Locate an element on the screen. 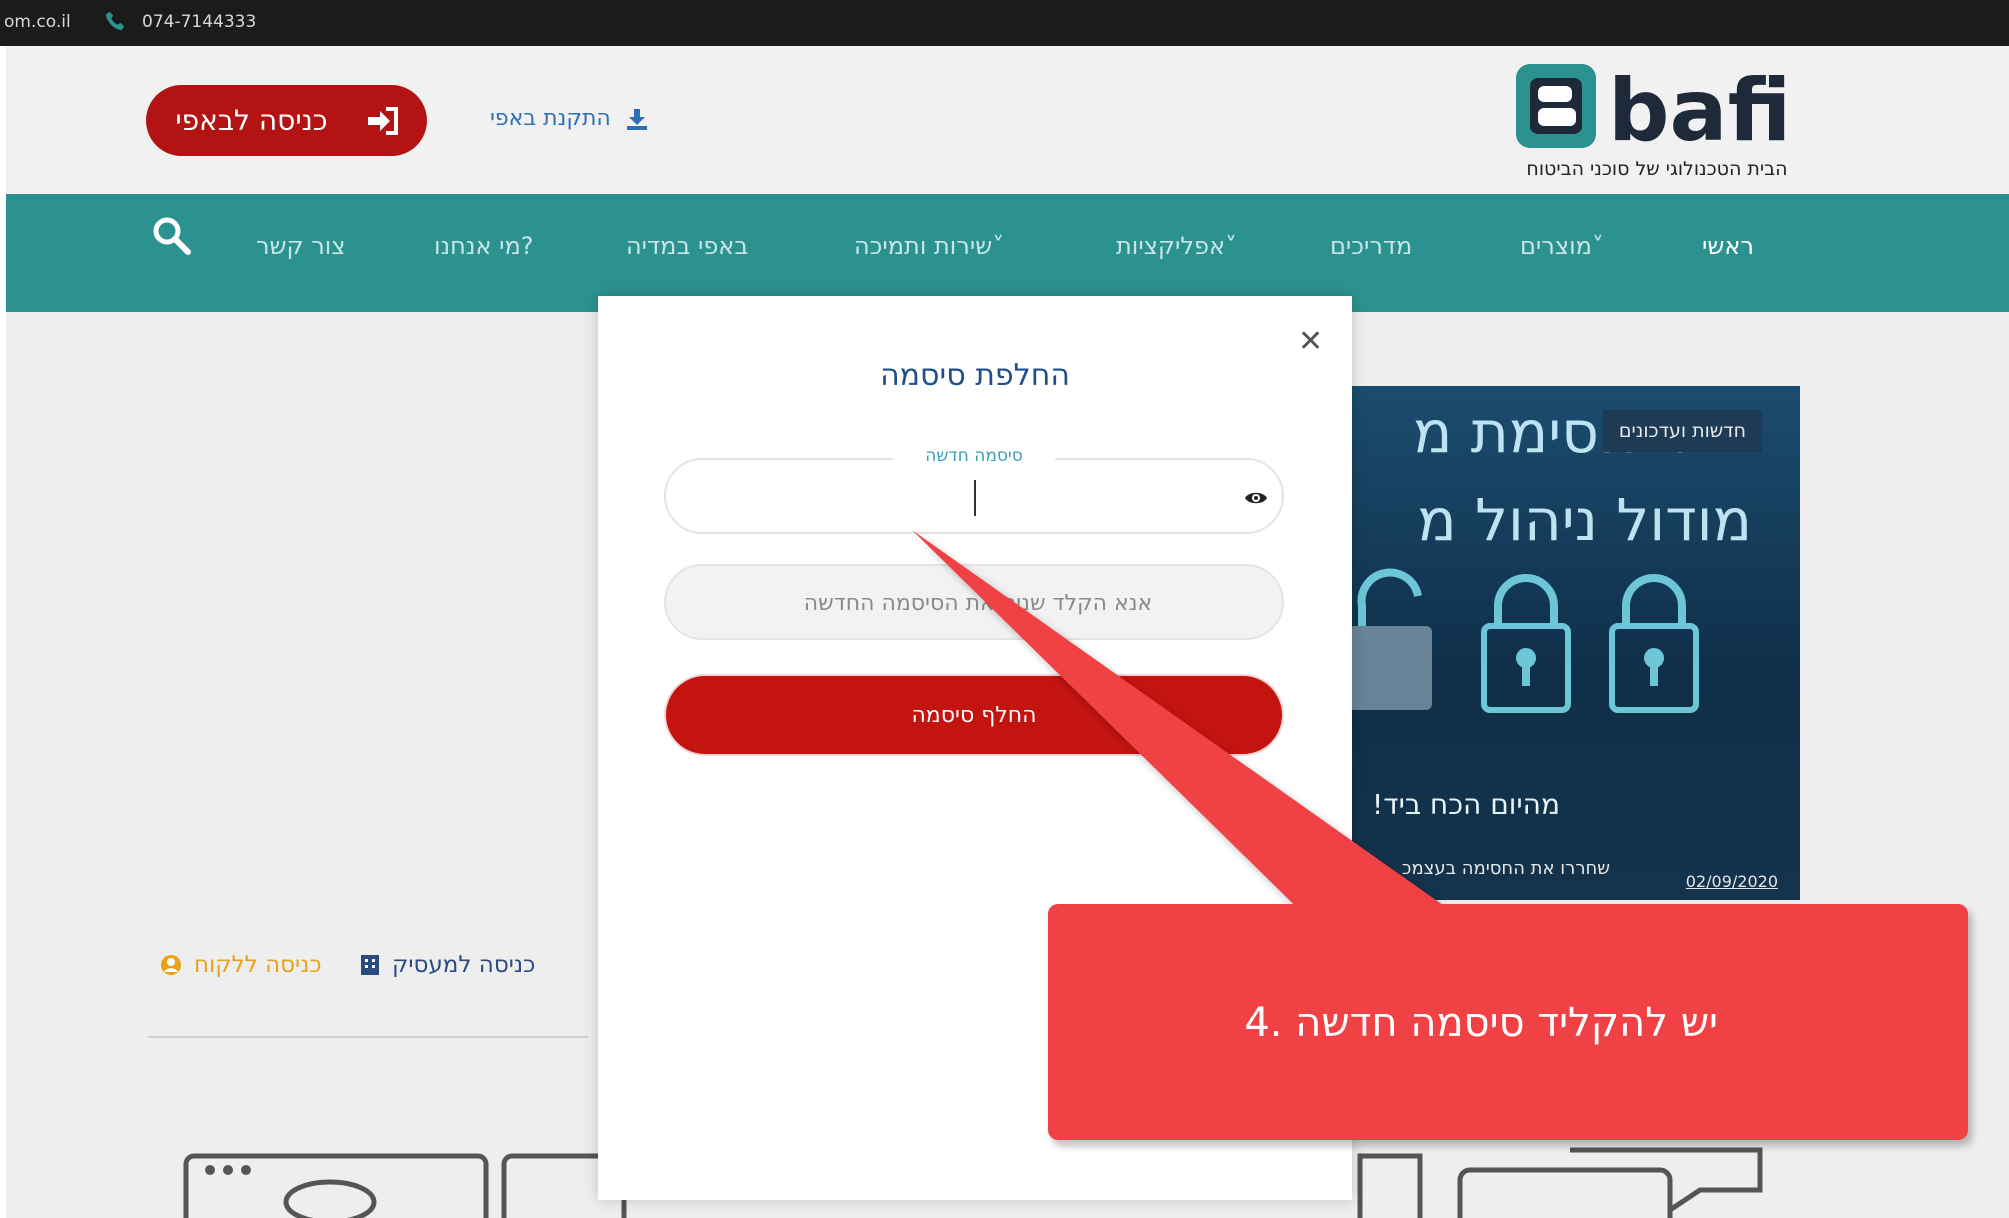 This screenshot has width=2009, height=1218. new-password-label: סיסמה חדשה is located at coordinates (974, 456).